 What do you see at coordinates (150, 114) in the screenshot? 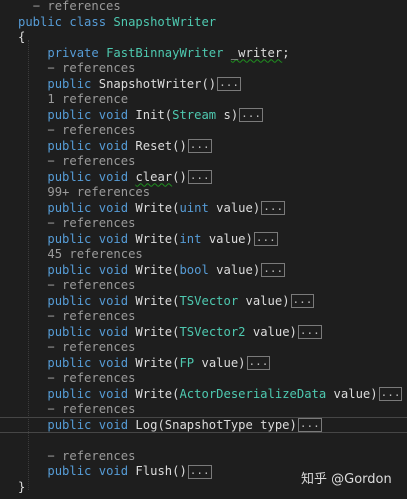
I see `code-token: Init(` at bounding box center [150, 114].